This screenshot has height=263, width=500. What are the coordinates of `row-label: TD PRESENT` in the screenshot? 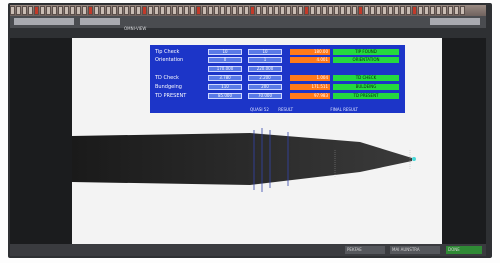 It's located at (171, 96).